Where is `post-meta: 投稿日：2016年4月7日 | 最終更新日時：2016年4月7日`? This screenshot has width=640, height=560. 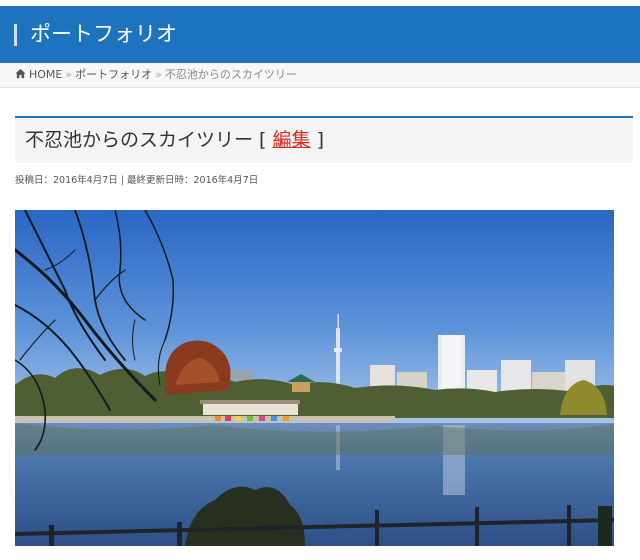
post-meta: 投稿日：2016年4月7日 | 最終更新日時：2016年4月7日 is located at coordinates (137, 180).